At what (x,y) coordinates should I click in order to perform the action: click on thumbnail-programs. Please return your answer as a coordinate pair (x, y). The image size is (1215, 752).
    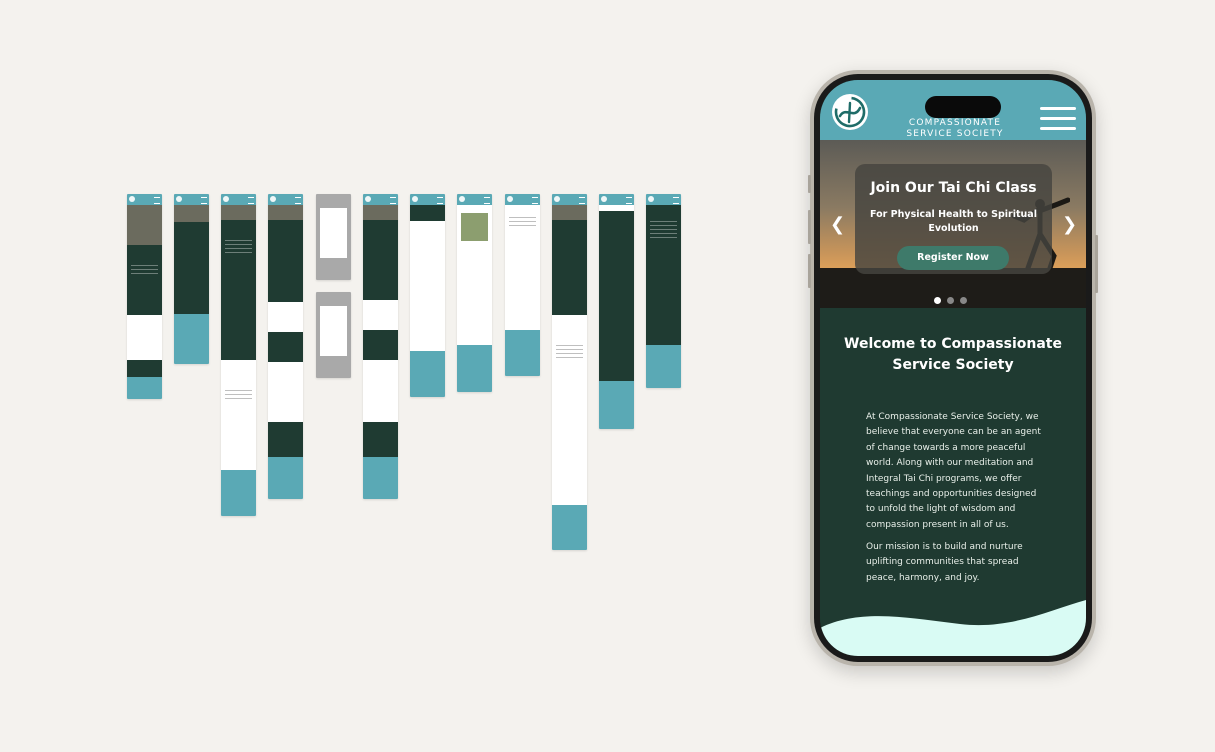
    Looking at the image, I should click on (191, 279).